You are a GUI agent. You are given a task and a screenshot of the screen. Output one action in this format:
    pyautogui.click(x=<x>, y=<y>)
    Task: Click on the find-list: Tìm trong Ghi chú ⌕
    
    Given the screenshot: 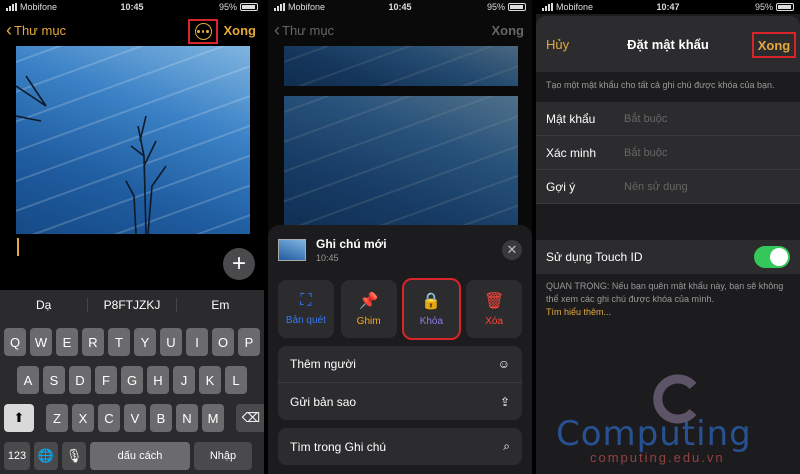 What is the action you would take?
    pyautogui.click(x=400, y=446)
    